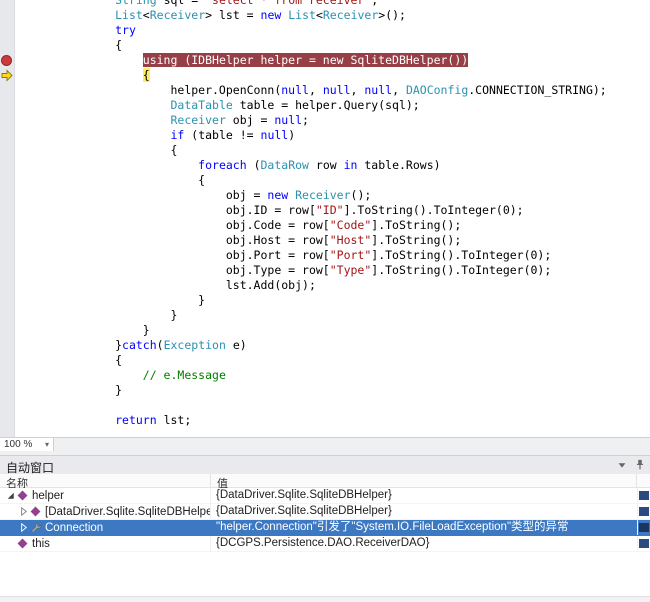 The image size is (650, 602). Describe the element at coordinates (239, 120) in the screenshot. I see `code-line: Receiver obj = null;` at that location.